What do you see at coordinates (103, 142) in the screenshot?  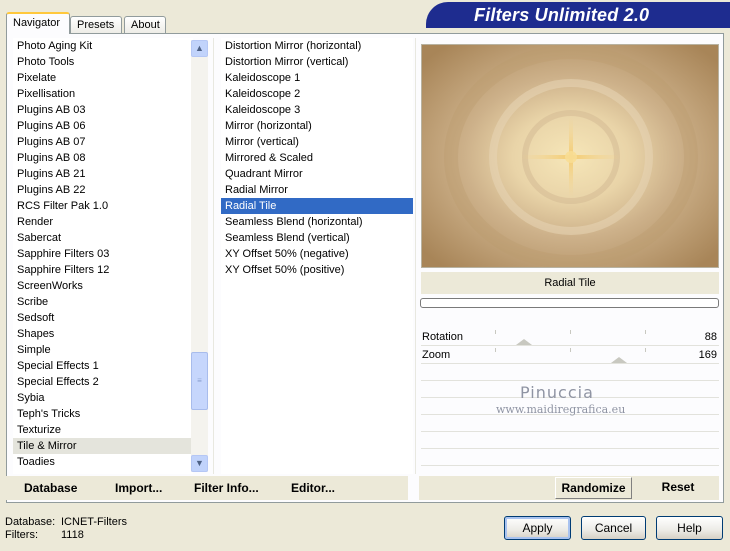 I see `category-item: Plugins AB 07` at bounding box center [103, 142].